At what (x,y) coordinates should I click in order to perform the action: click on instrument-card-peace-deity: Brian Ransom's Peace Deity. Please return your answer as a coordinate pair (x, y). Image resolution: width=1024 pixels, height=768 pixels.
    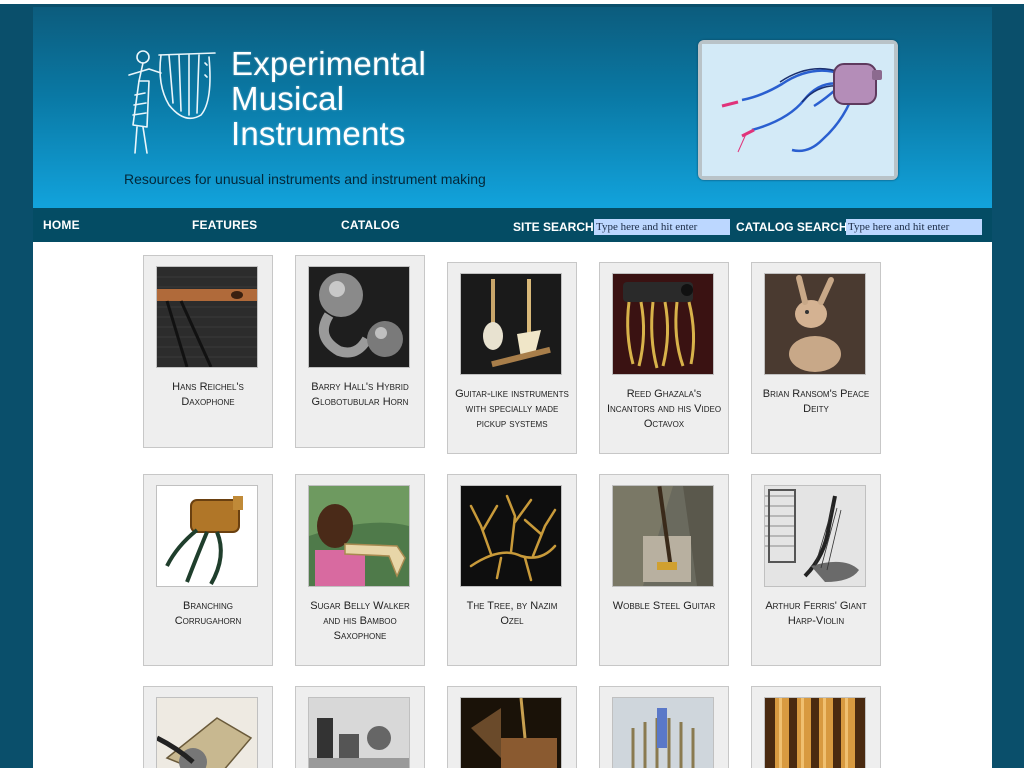
    Looking at the image, I should click on (816, 358).